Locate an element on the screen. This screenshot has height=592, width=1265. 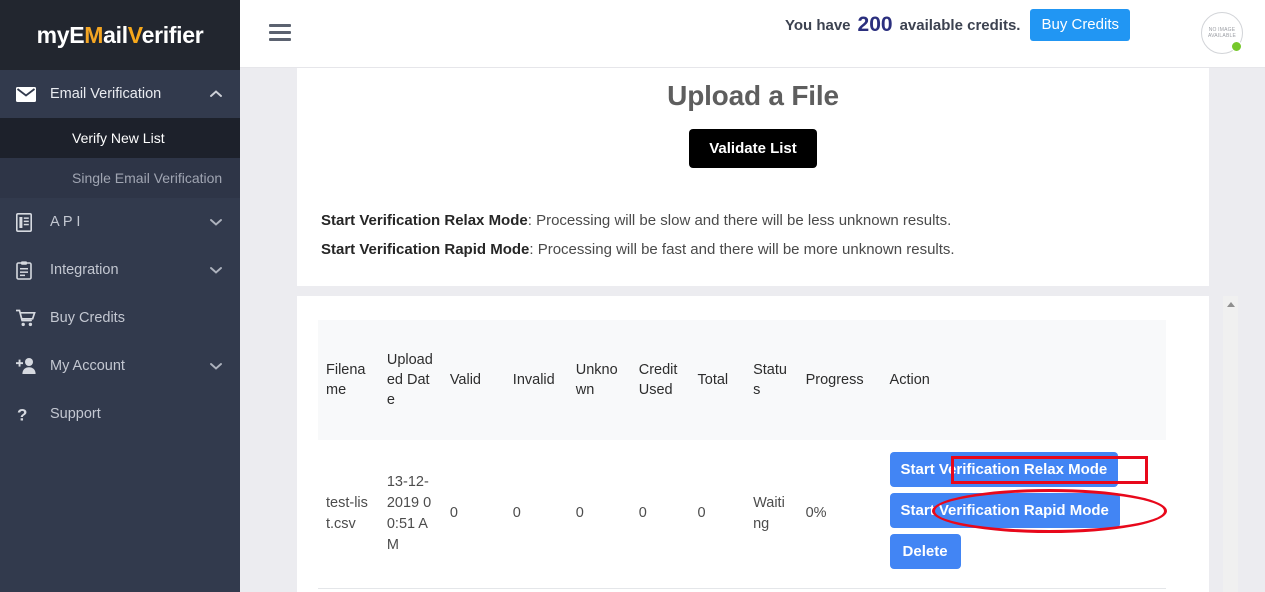
logo: myEMailVerifier is located at coordinates (120, 35).